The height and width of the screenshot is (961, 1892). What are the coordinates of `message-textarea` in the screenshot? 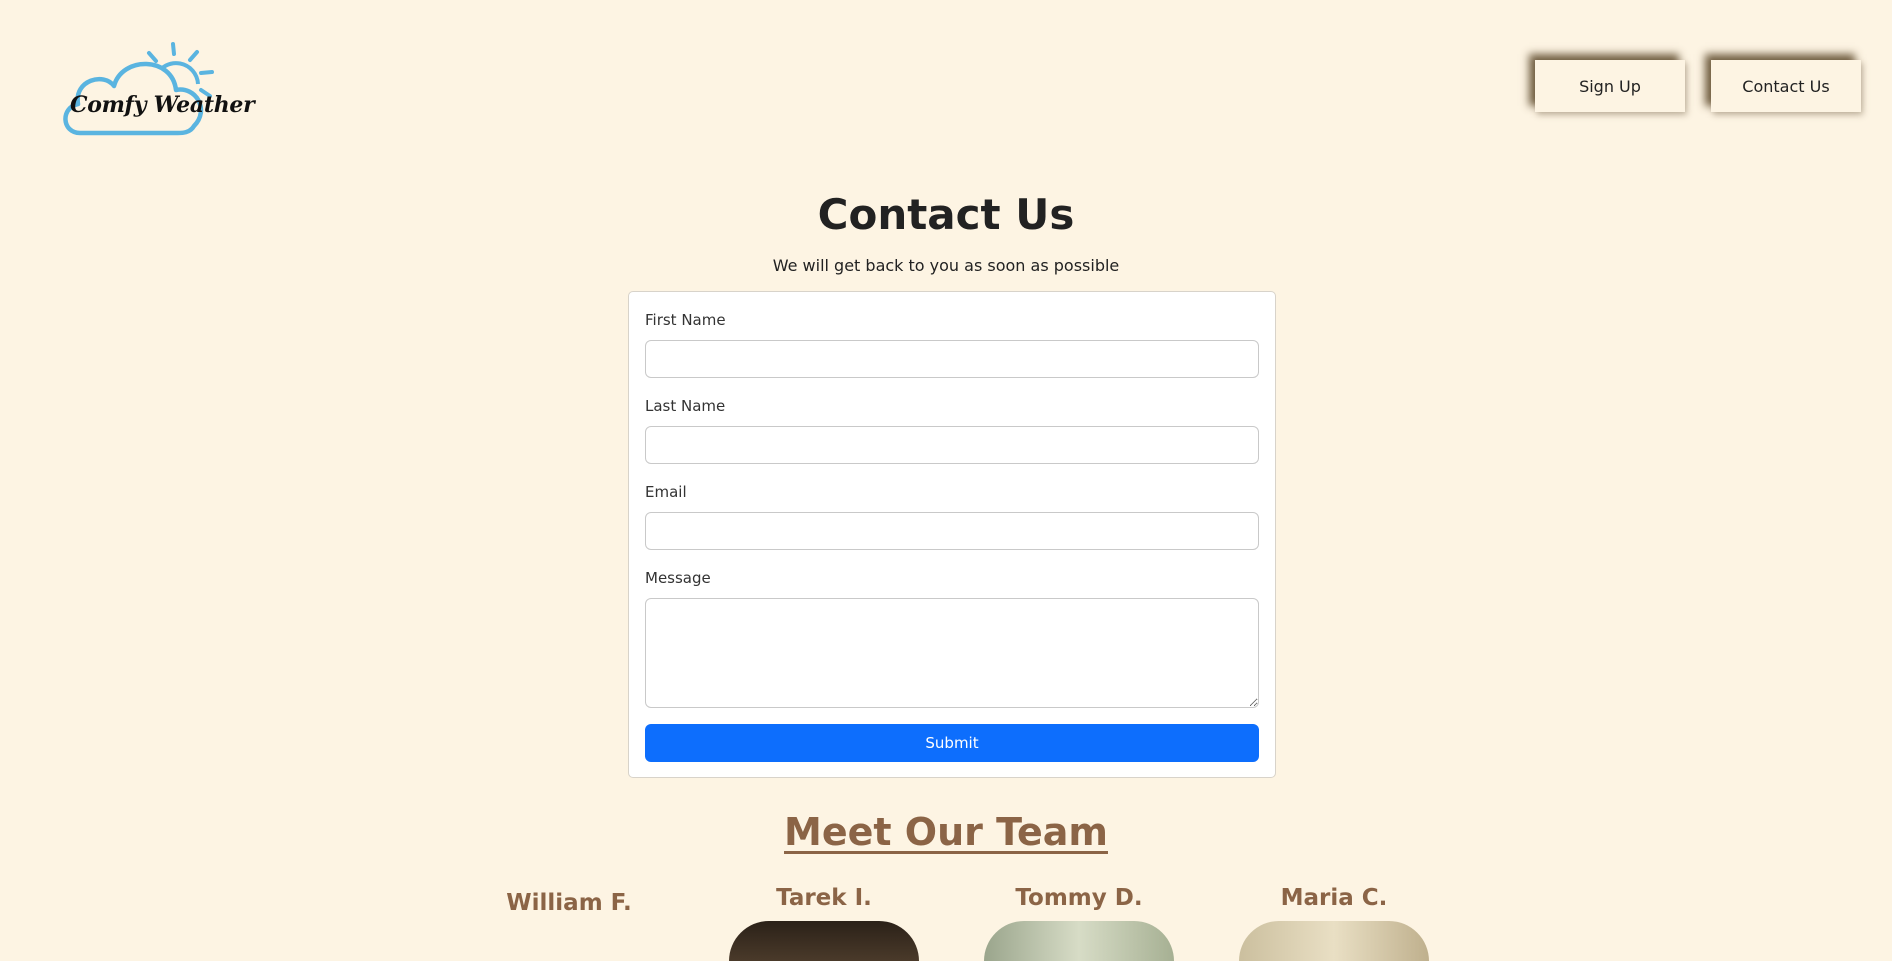 It's located at (952, 653).